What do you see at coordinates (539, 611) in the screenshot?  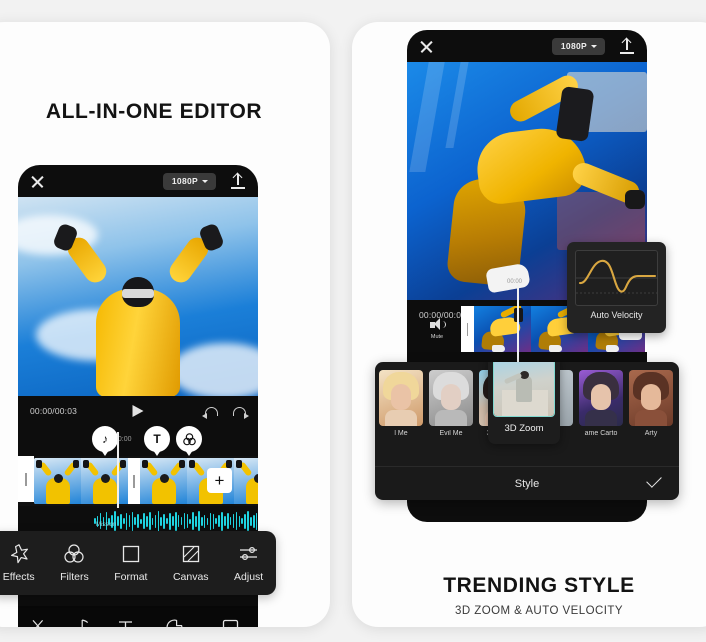 I see `right-subheadline: 3D ZOOM & AUTO VELOCITY` at bounding box center [539, 611].